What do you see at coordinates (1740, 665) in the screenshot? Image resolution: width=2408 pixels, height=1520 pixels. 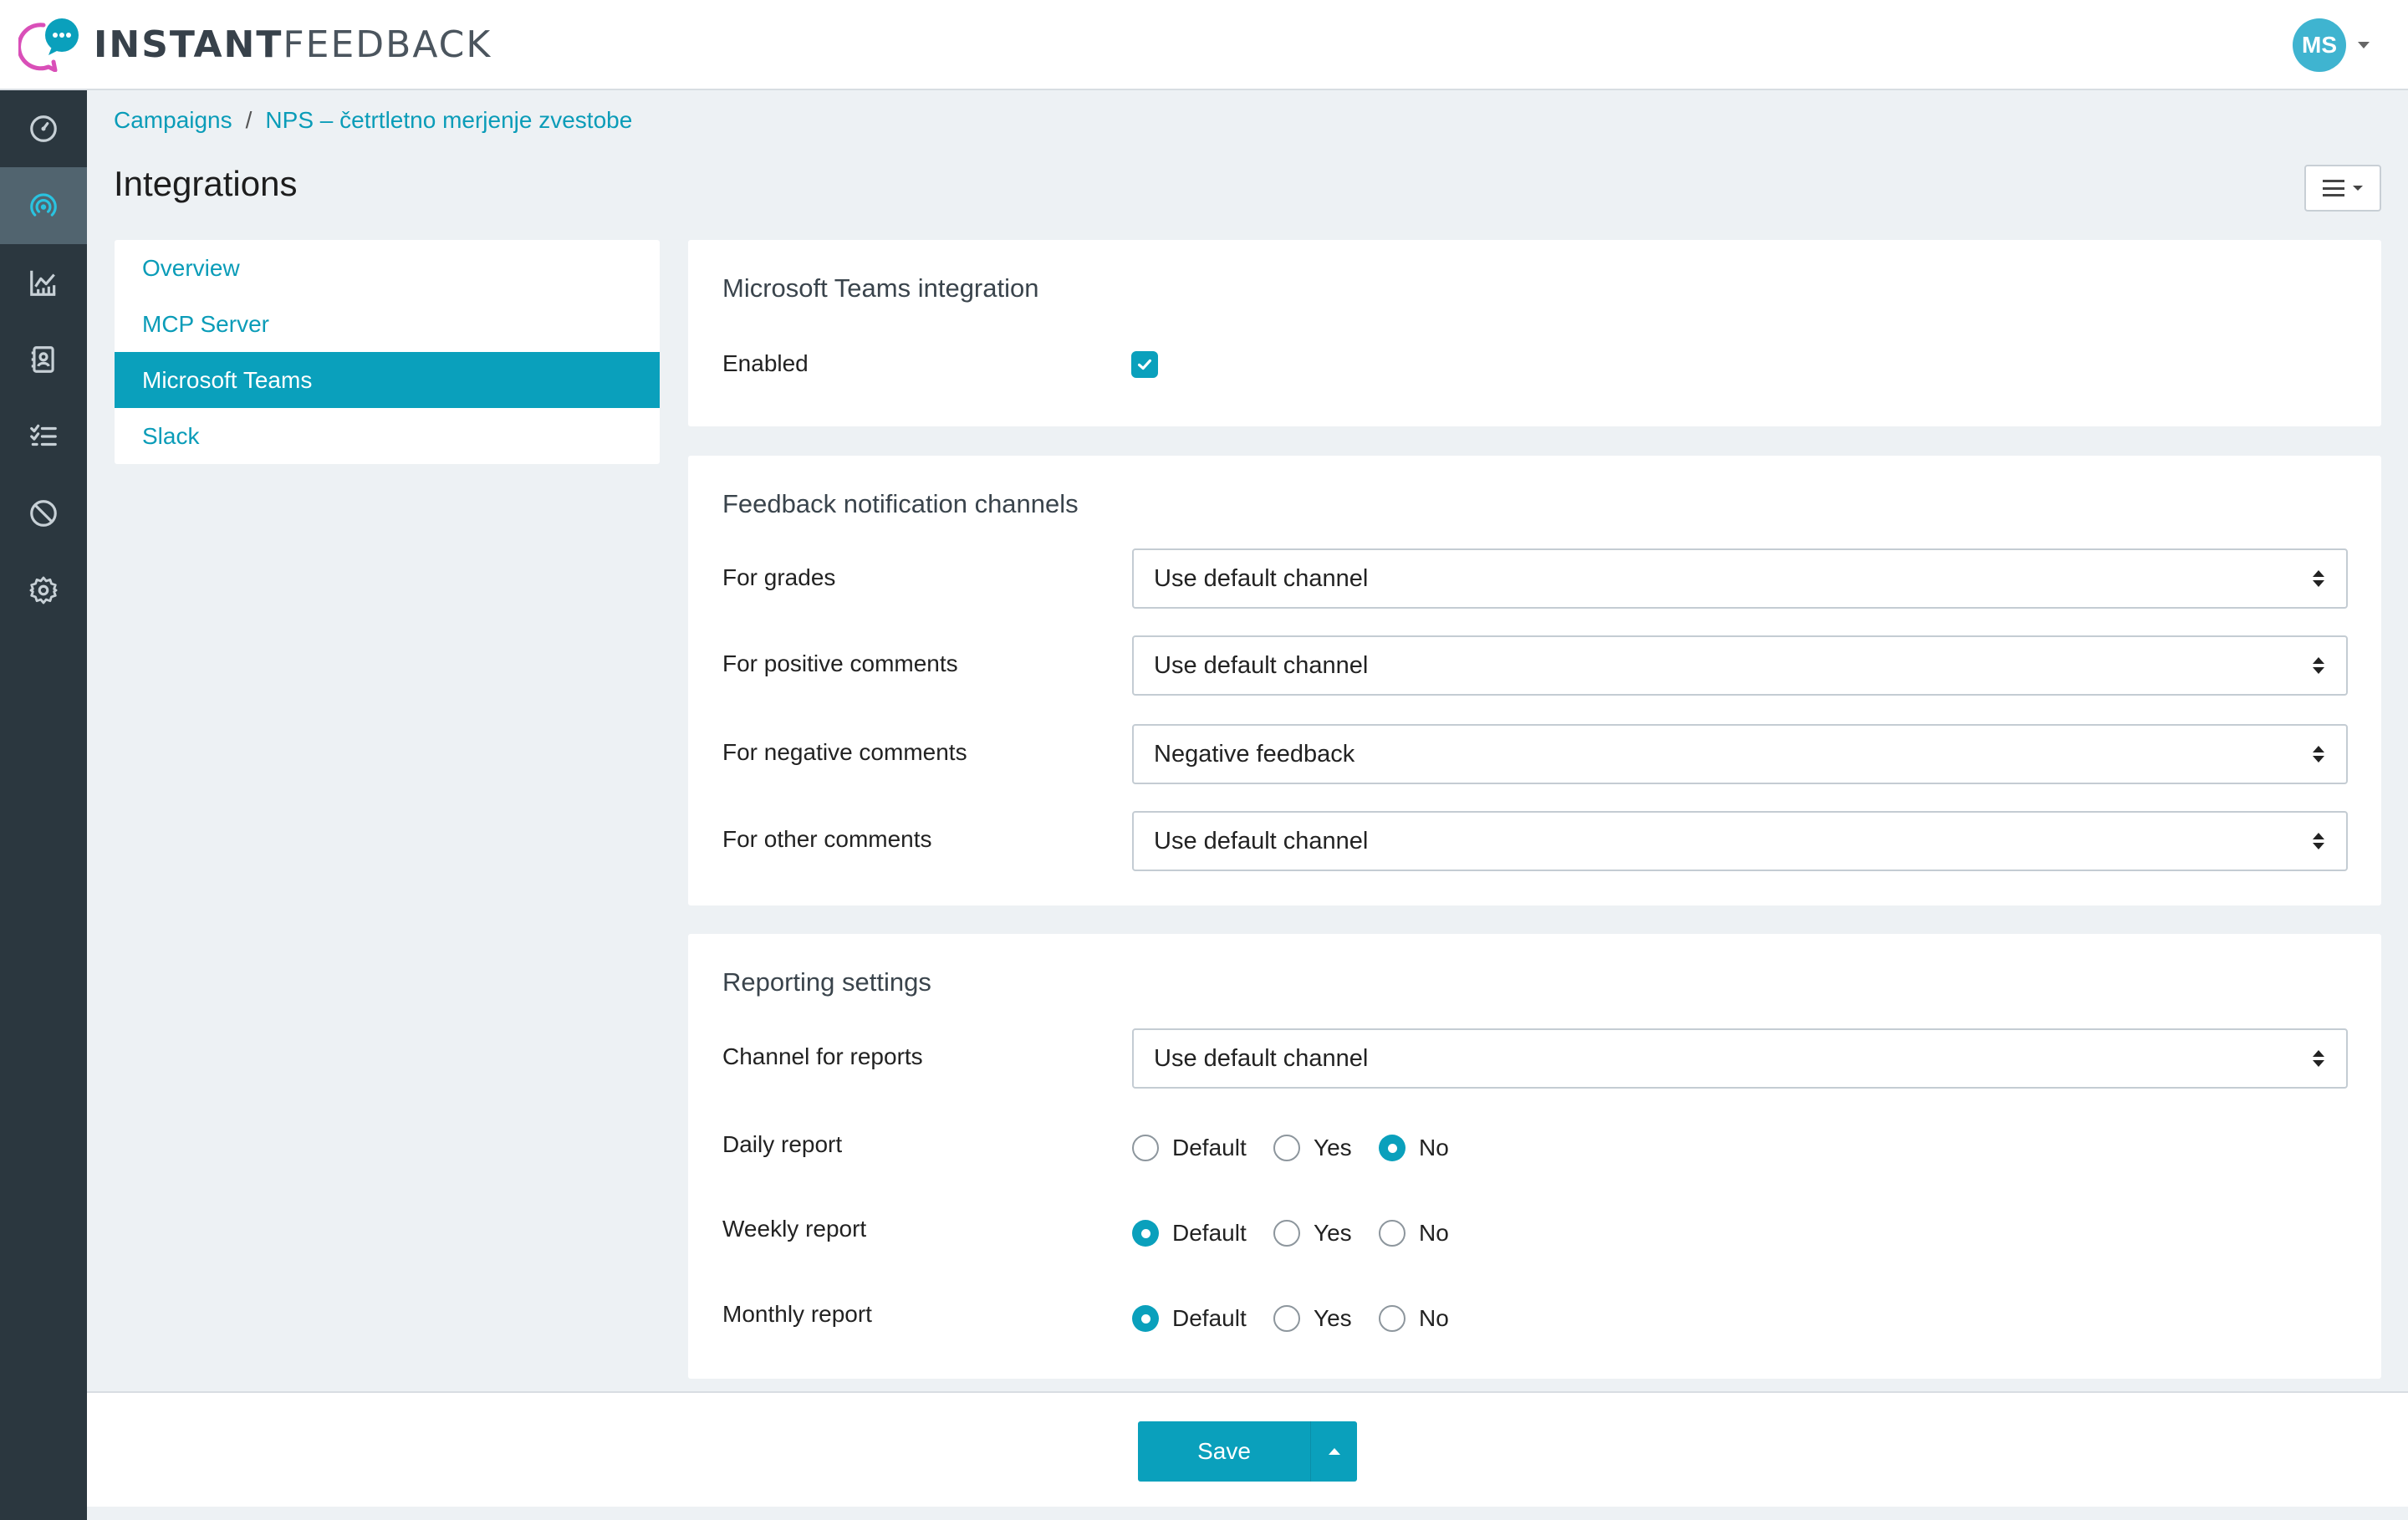 I see `for-positive-comments-select: Use default channel` at bounding box center [1740, 665].